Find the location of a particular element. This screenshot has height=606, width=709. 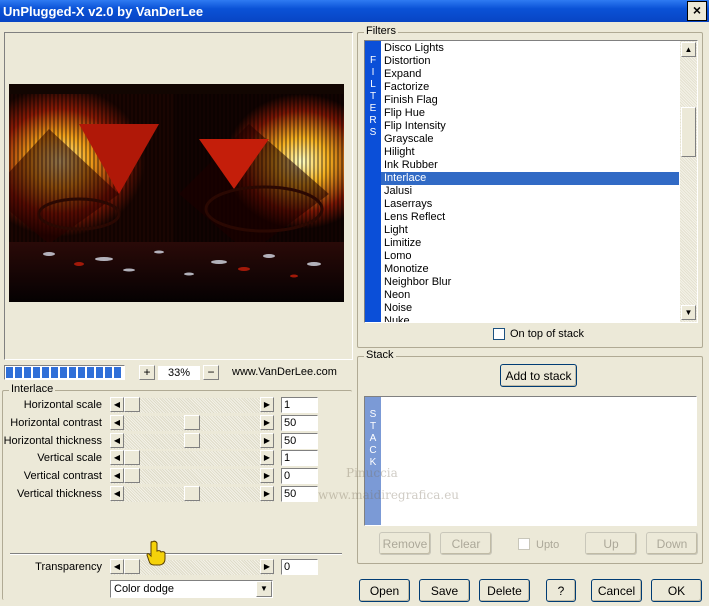

save-button: Save is located at coordinates (444, 590).